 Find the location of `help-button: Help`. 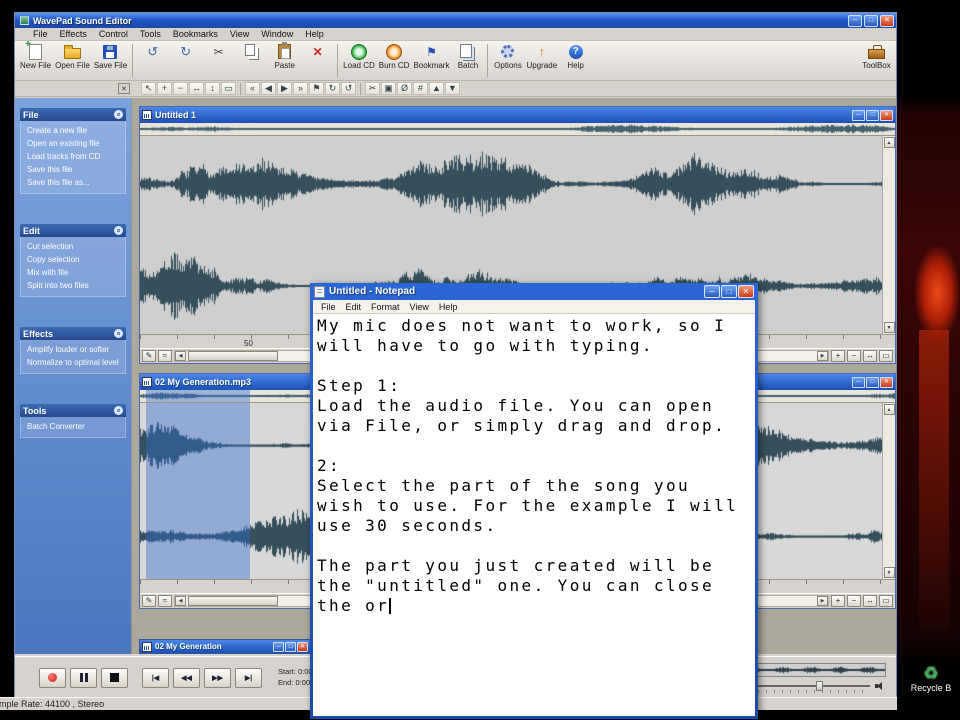

help-button: Help is located at coordinates (575, 56).